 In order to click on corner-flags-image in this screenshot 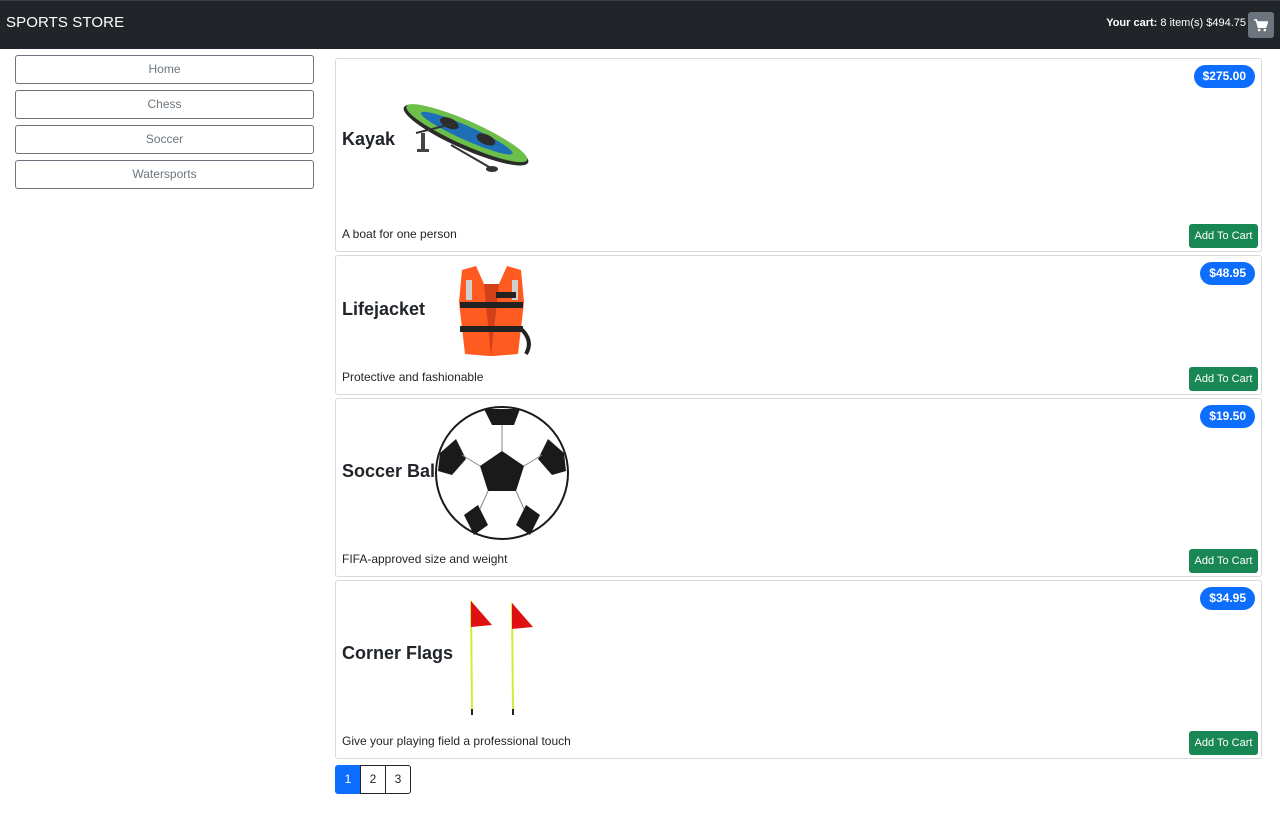, I will do `click(501, 657)`.